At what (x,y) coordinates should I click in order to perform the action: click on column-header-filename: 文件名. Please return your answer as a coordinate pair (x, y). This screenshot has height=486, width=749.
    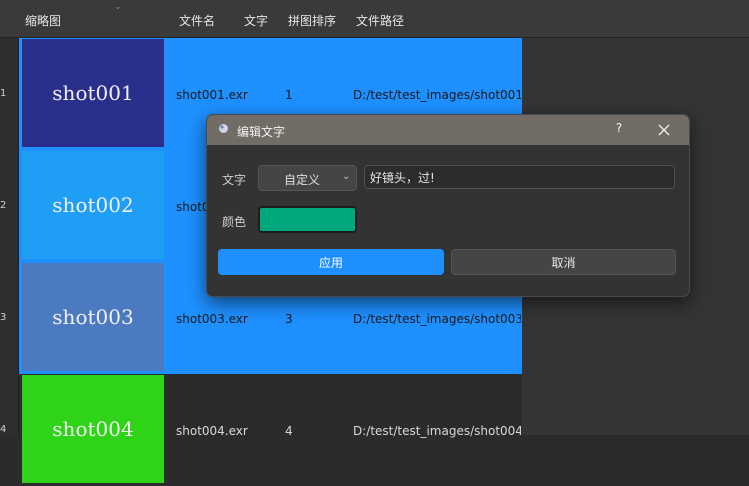
    Looking at the image, I should click on (197, 20).